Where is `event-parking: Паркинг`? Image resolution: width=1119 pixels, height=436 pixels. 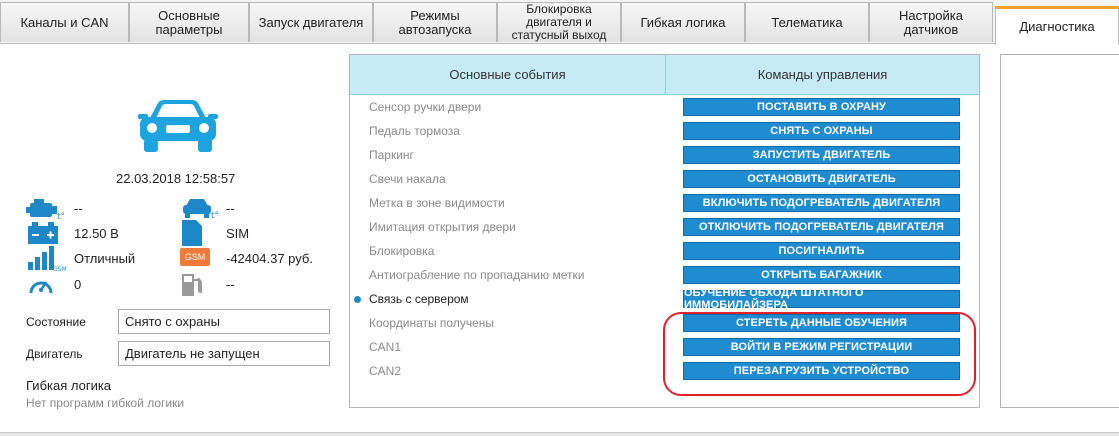
event-parking: Паркинг is located at coordinates (391, 155).